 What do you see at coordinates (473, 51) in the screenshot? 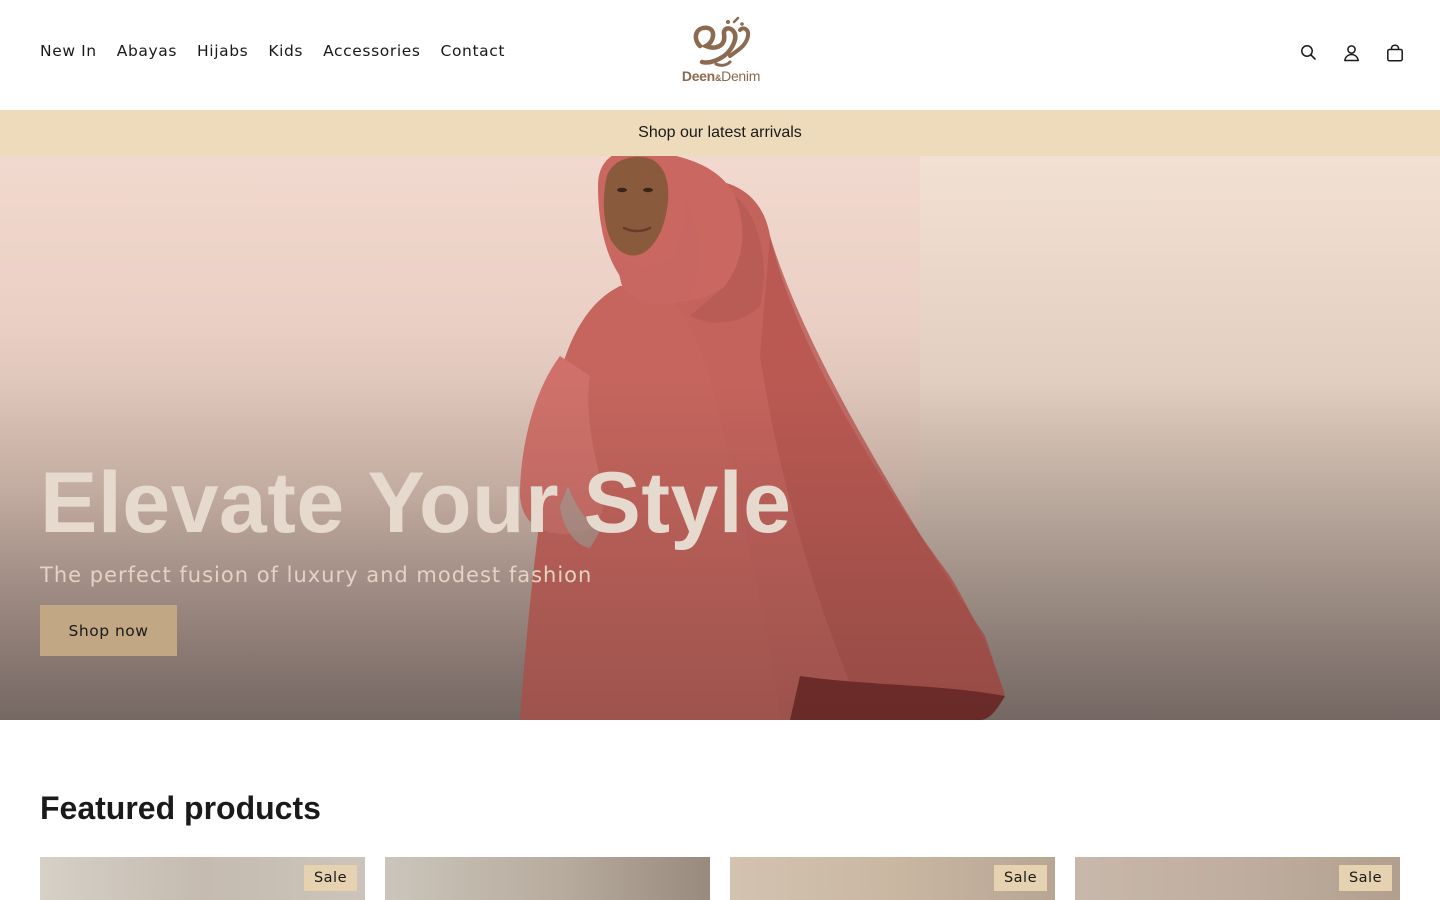
I see `nav-item-contact: Contact` at bounding box center [473, 51].